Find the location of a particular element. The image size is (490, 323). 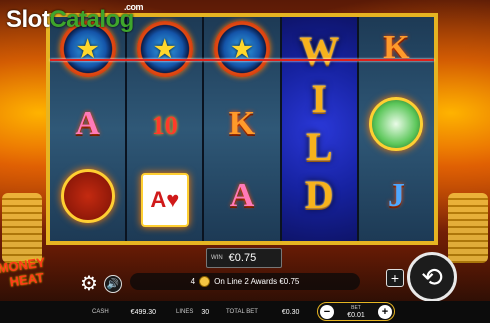

winning-payline is located at coordinates (242, 60).